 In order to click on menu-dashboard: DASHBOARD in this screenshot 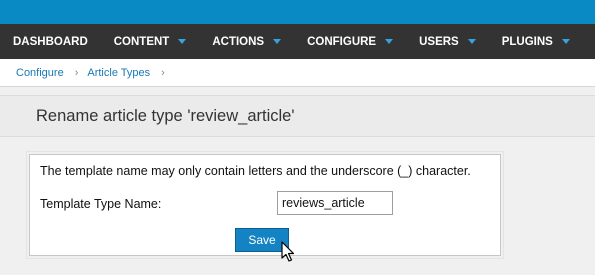, I will do `click(50, 42)`.